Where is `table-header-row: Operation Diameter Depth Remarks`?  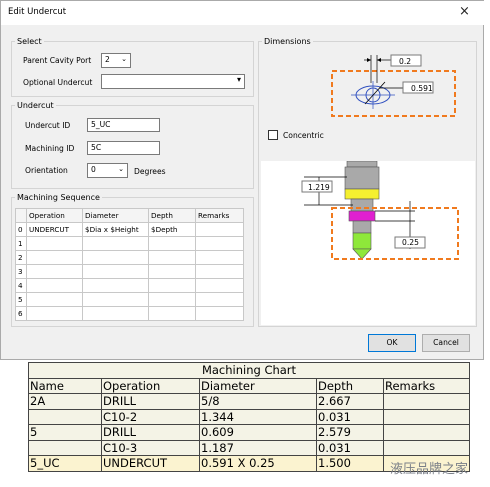
table-header-row: Operation Diameter Depth Remarks is located at coordinates (129, 215).